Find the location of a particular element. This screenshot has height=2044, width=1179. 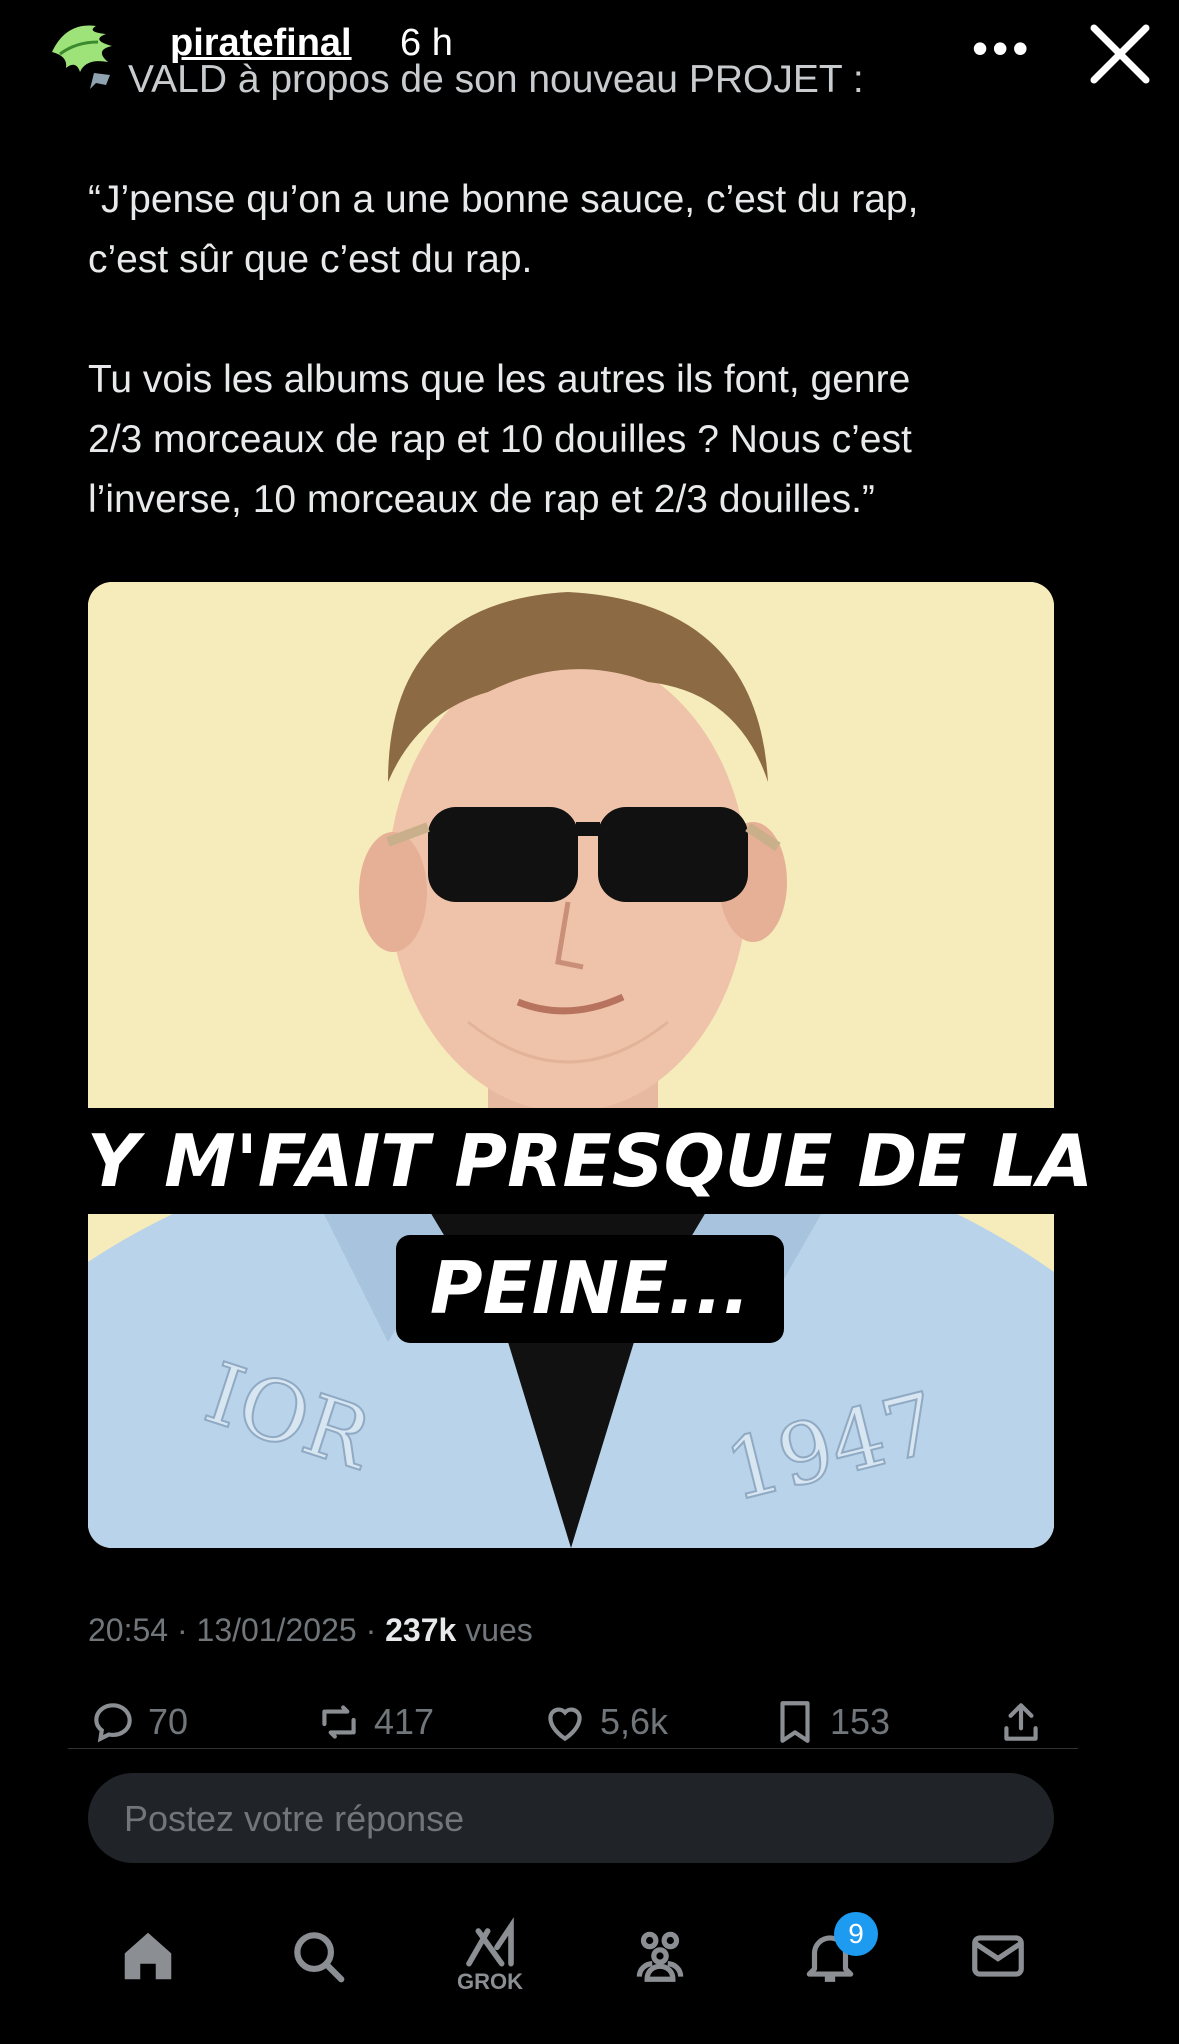

bookmark-button: 153 is located at coordinates (830, 1722).